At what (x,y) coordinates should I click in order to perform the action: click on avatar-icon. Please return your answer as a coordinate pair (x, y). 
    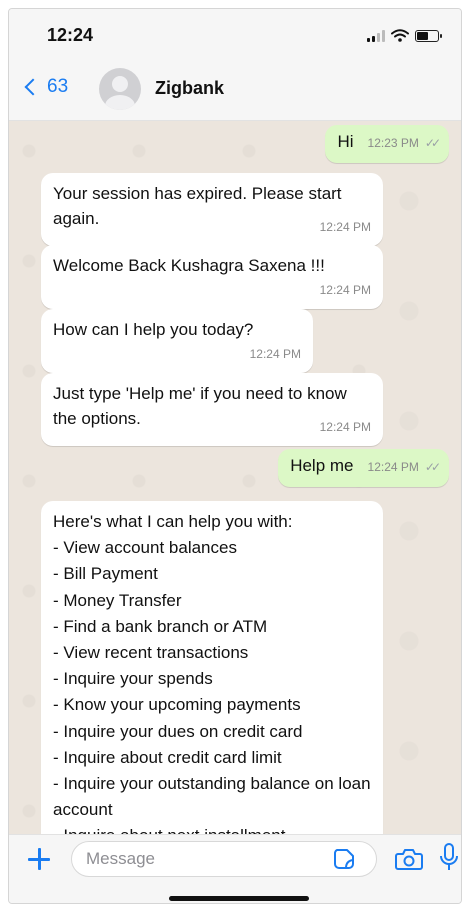
    Looking at the image, I should click on (120, 89).